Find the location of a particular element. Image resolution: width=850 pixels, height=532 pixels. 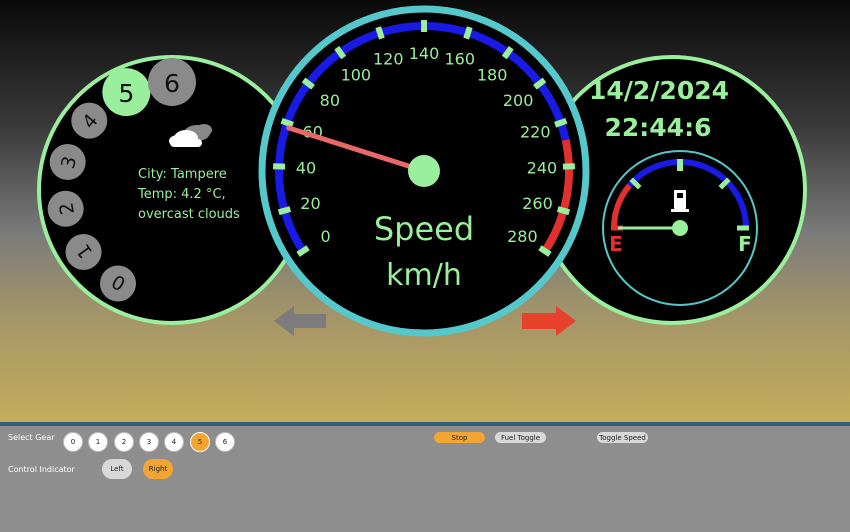

speed-tick-label: 100 is located at coordinates (356, 75).